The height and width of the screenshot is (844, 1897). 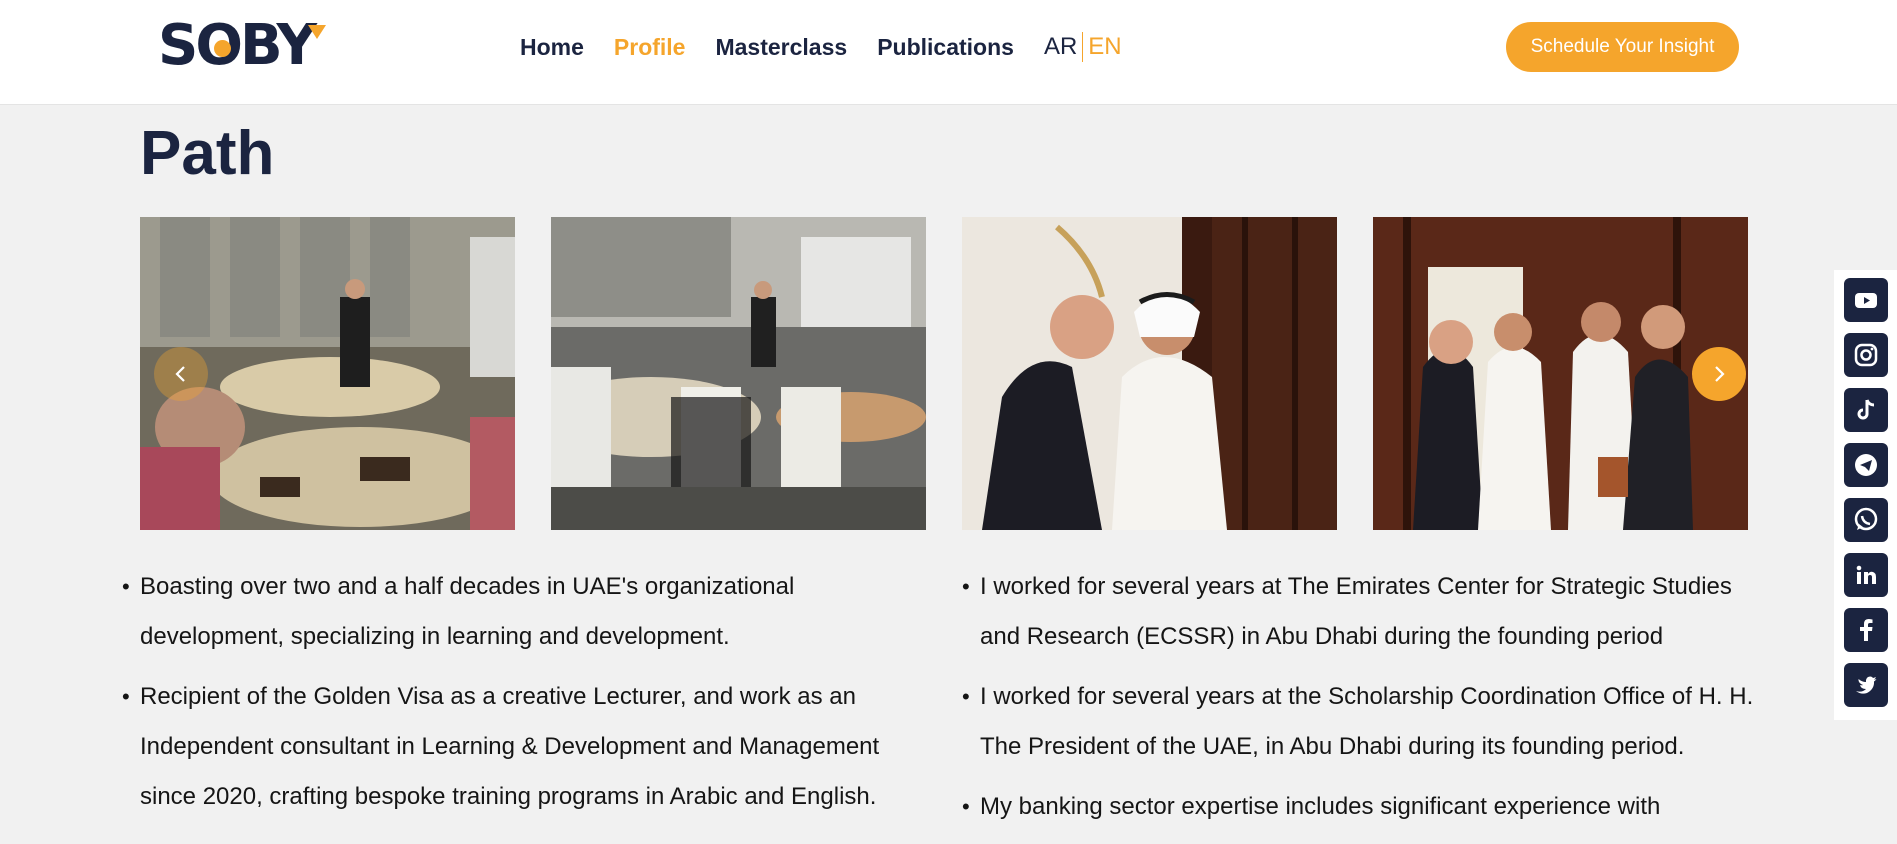 What do you see at coordinates (650, 47) in the screenshot?
I see `nav-profile: Profile` at bounding box center [650, 47].